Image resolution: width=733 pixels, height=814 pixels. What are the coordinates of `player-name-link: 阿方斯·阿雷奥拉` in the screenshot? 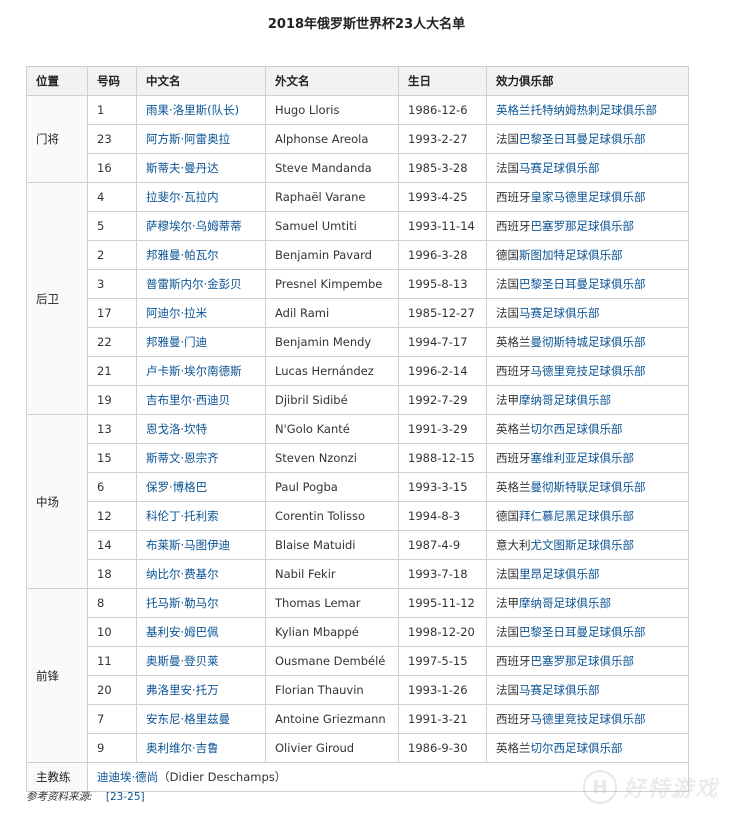 It's located at (188, 139).